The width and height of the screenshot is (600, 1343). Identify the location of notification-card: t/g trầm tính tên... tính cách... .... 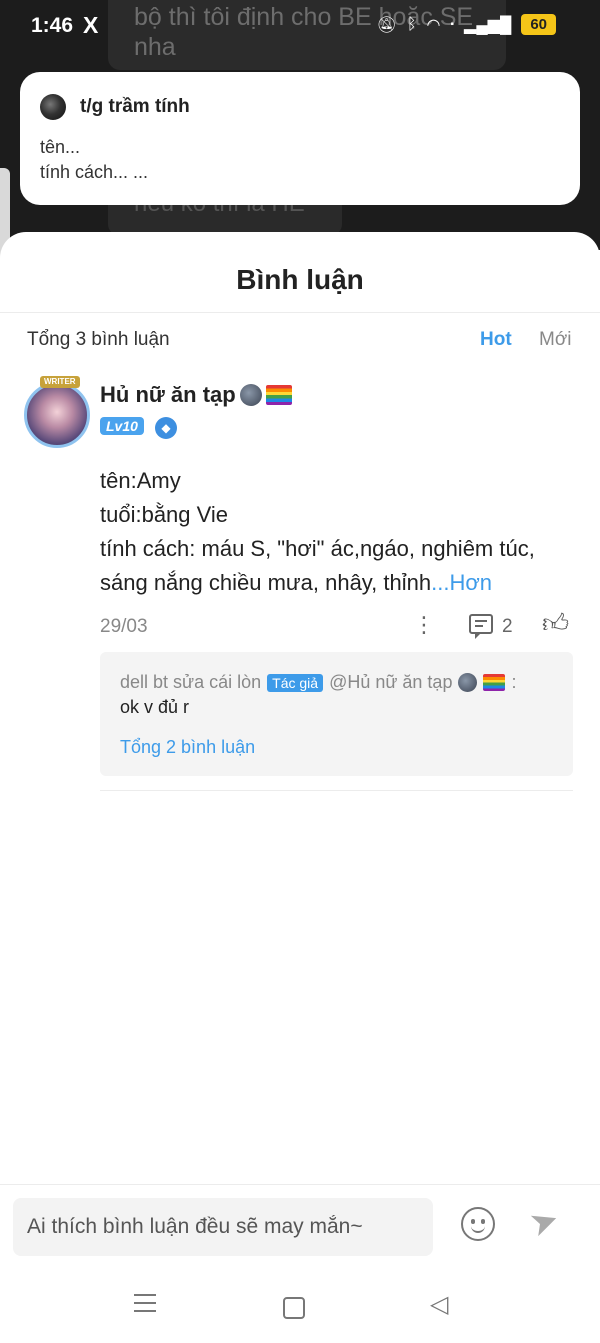
(300, 138).